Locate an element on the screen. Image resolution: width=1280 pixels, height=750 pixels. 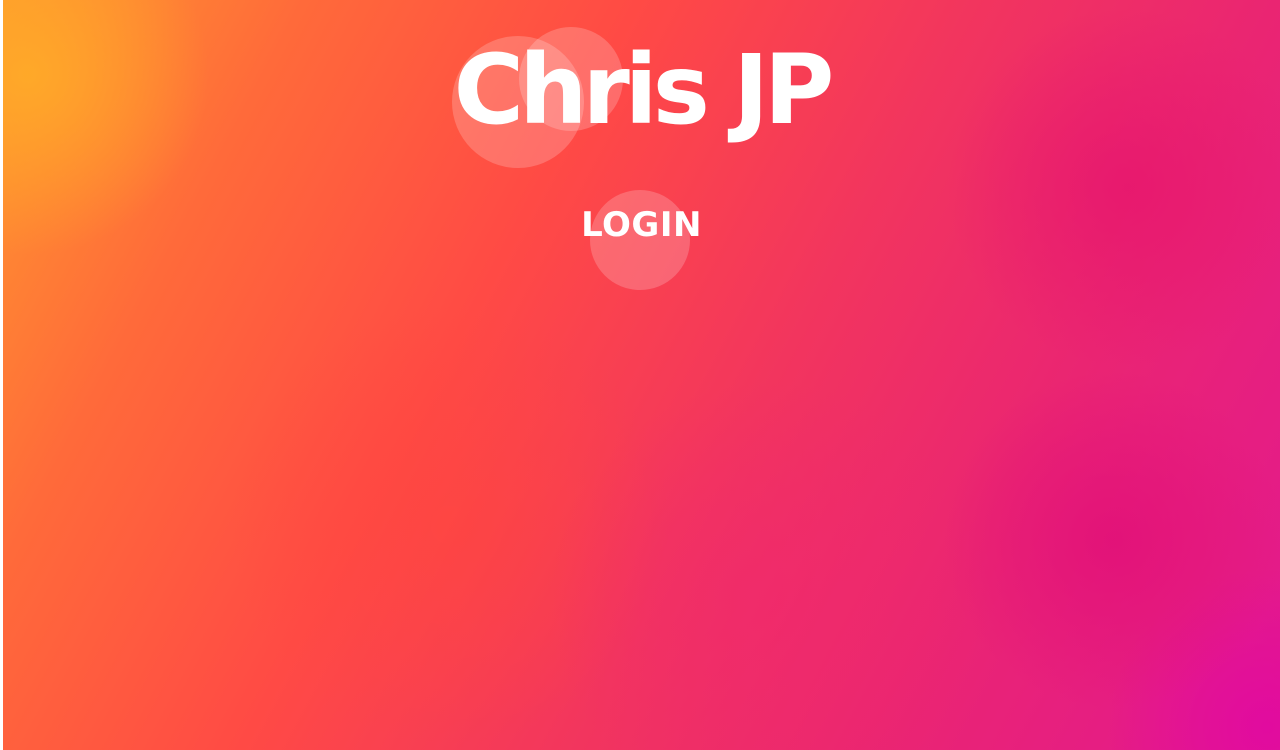
login-link: LOGIN is located at coordinates (641, 225).